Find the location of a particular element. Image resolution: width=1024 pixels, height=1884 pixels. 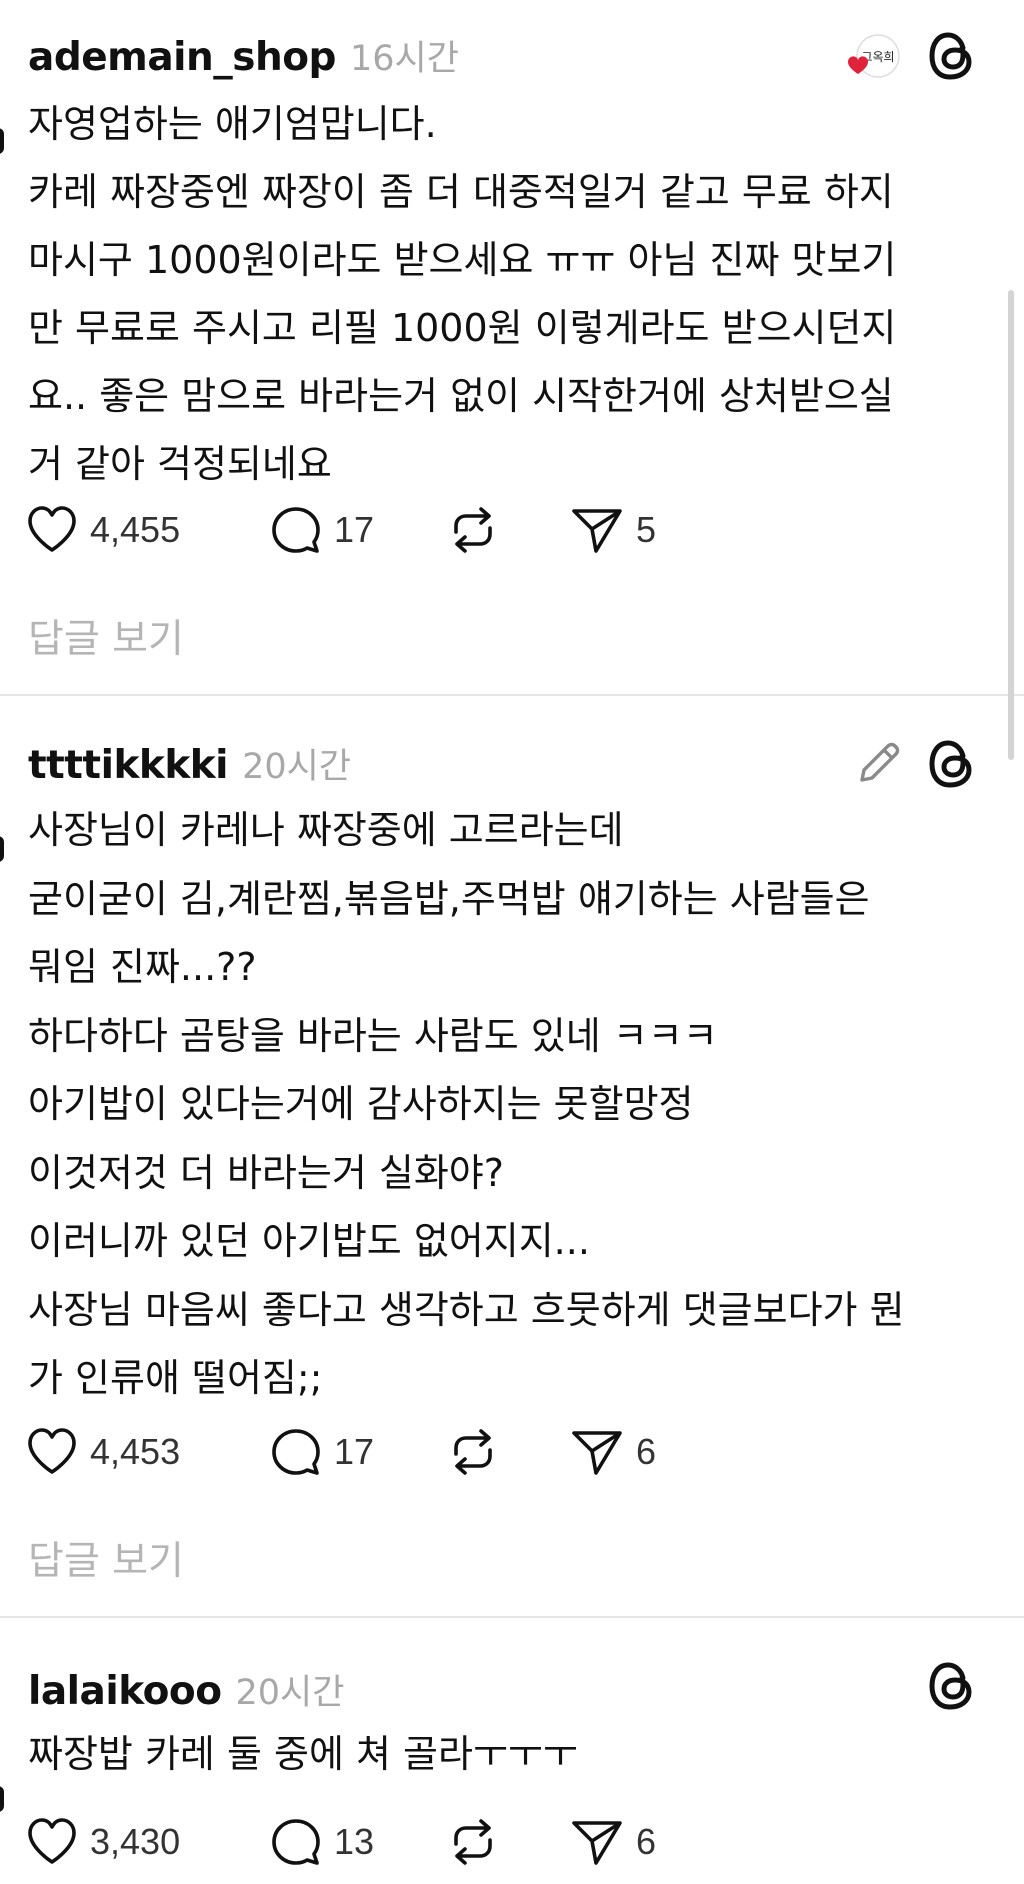

post-header: ttttikkkki 20시간 is located at coordinates (189, 763).